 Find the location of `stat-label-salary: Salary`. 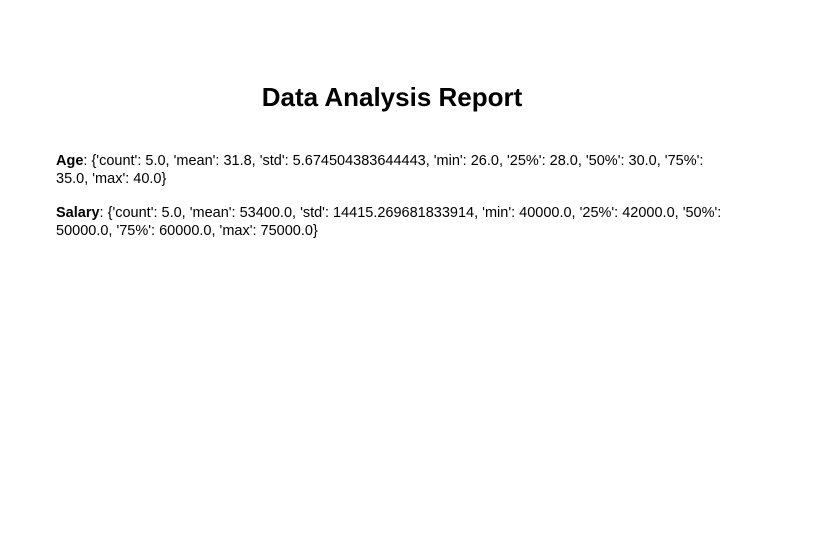

stat-label-salary: Salary is located at coordinates (78, 213).